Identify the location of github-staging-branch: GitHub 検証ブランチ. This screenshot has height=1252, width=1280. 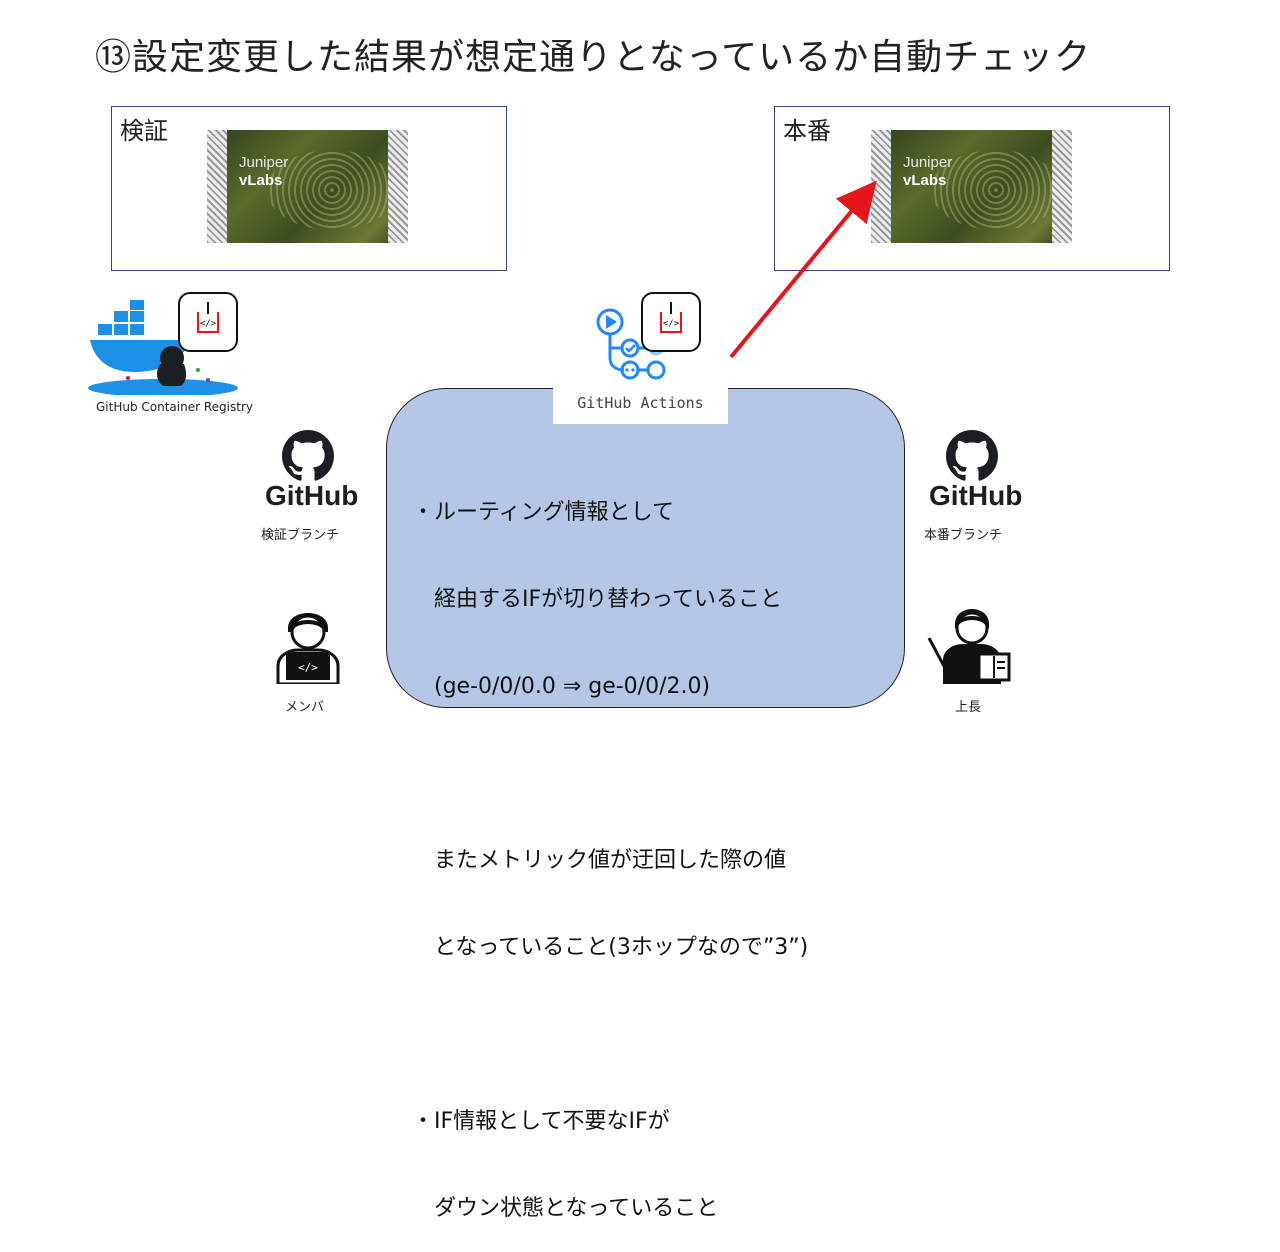
(308, 487).